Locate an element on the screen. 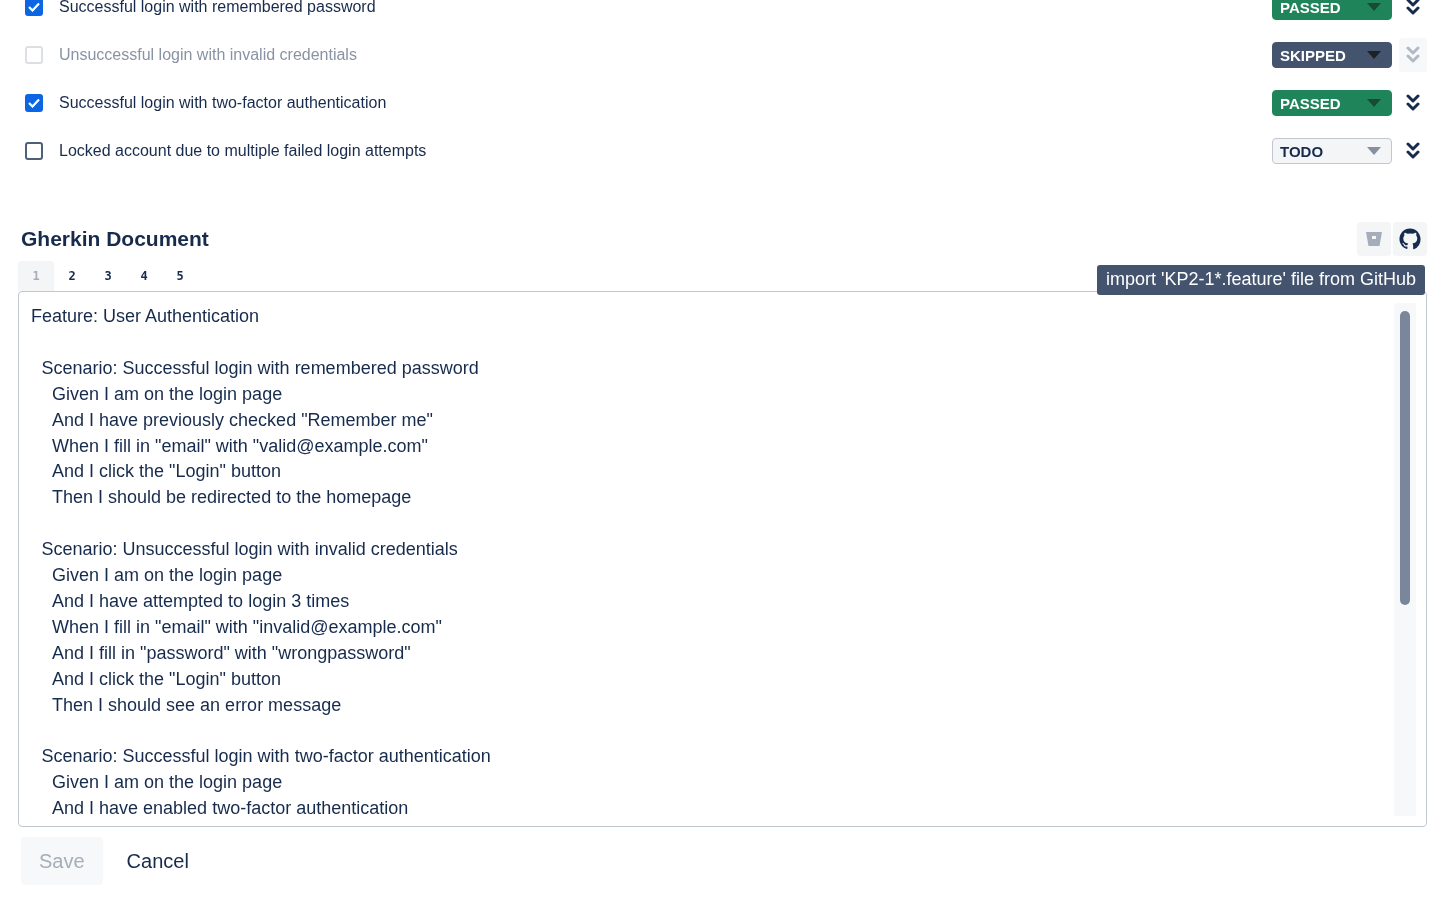  tooltip: import 'KP2-1*.feature' file from GitHub is located at coordinates (1261, 280).